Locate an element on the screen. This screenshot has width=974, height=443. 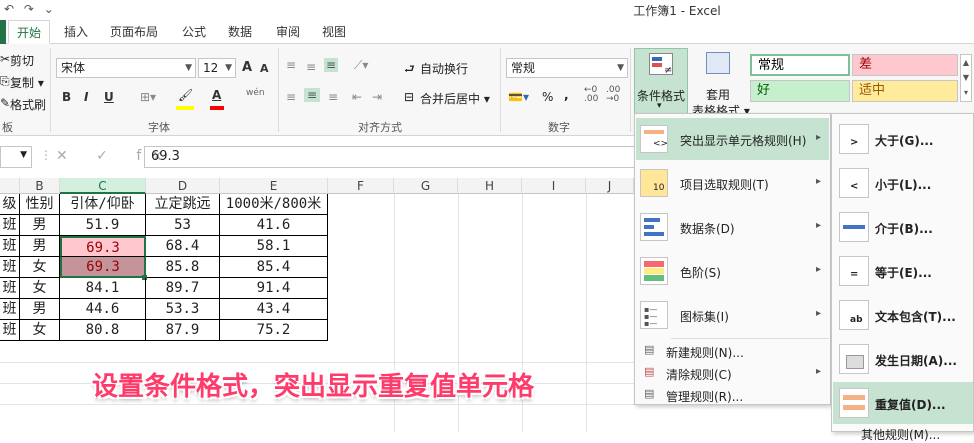
font-name-select: 宋体 ▼ is located at coordinates (126, 68).